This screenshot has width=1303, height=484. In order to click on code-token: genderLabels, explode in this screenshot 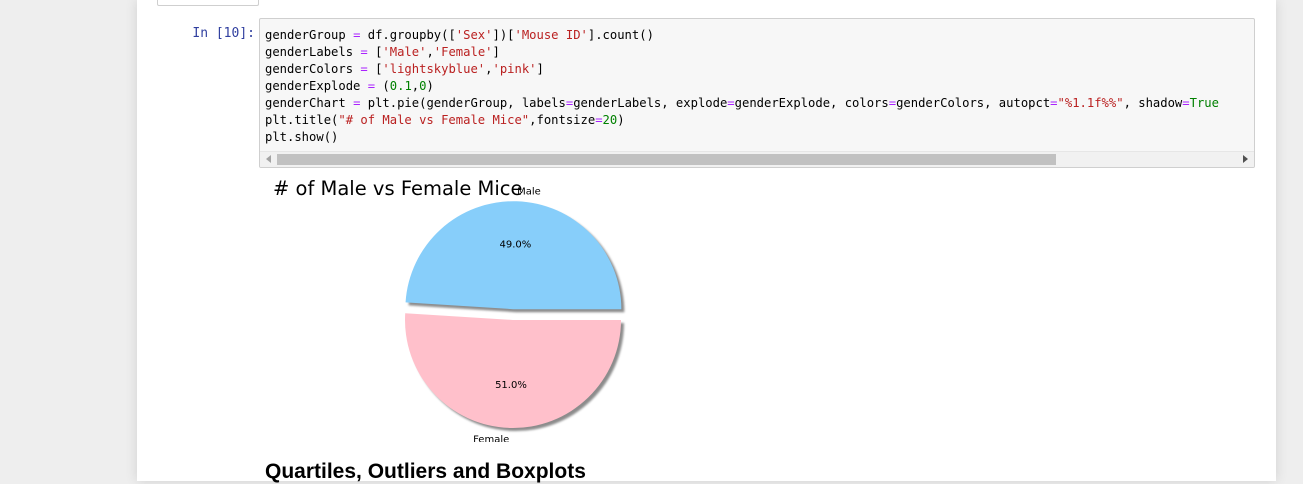, I will do `click(650, 103)`.